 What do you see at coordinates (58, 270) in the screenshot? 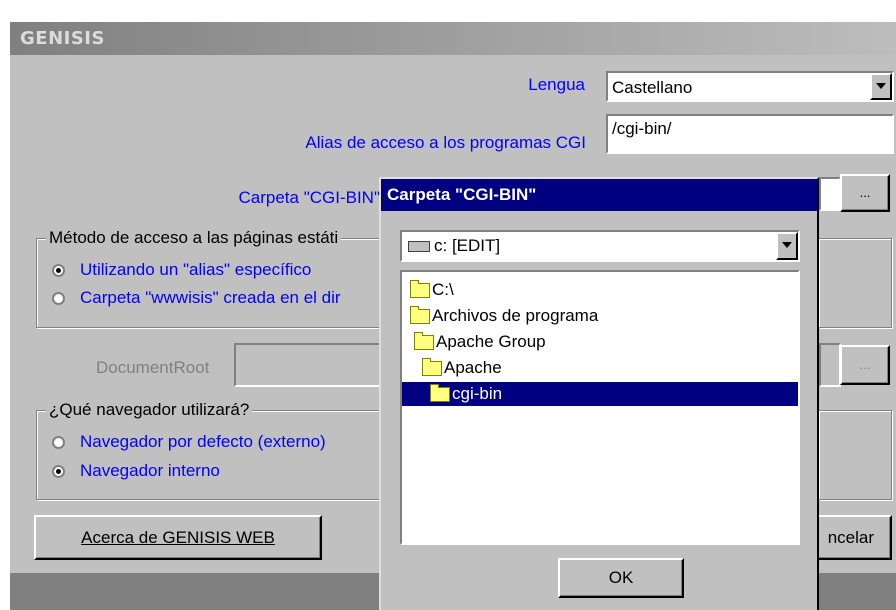
I see `radio-alias` at bounding box center [58, 270].